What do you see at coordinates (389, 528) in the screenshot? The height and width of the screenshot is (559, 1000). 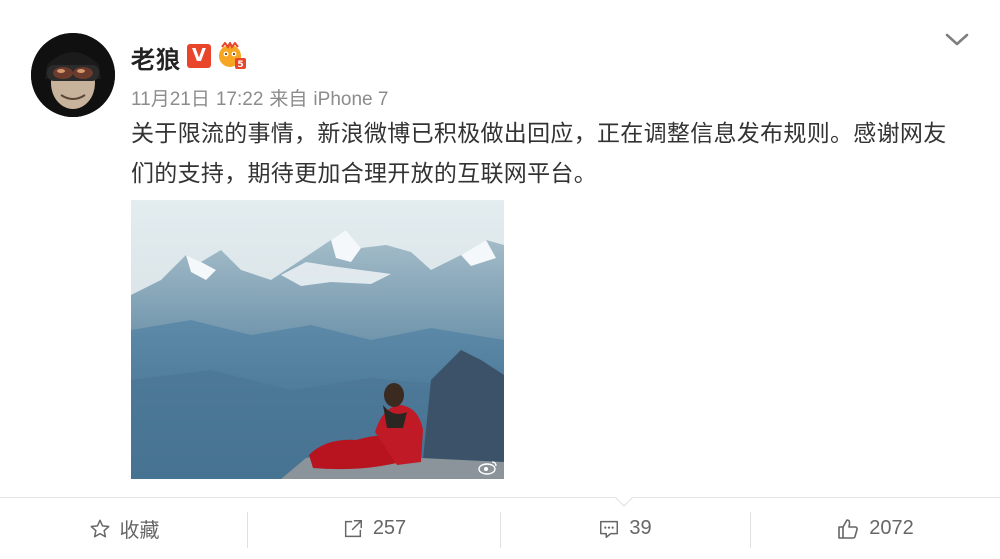 I see `repost-count: 257` at bounding box center [389, 528].